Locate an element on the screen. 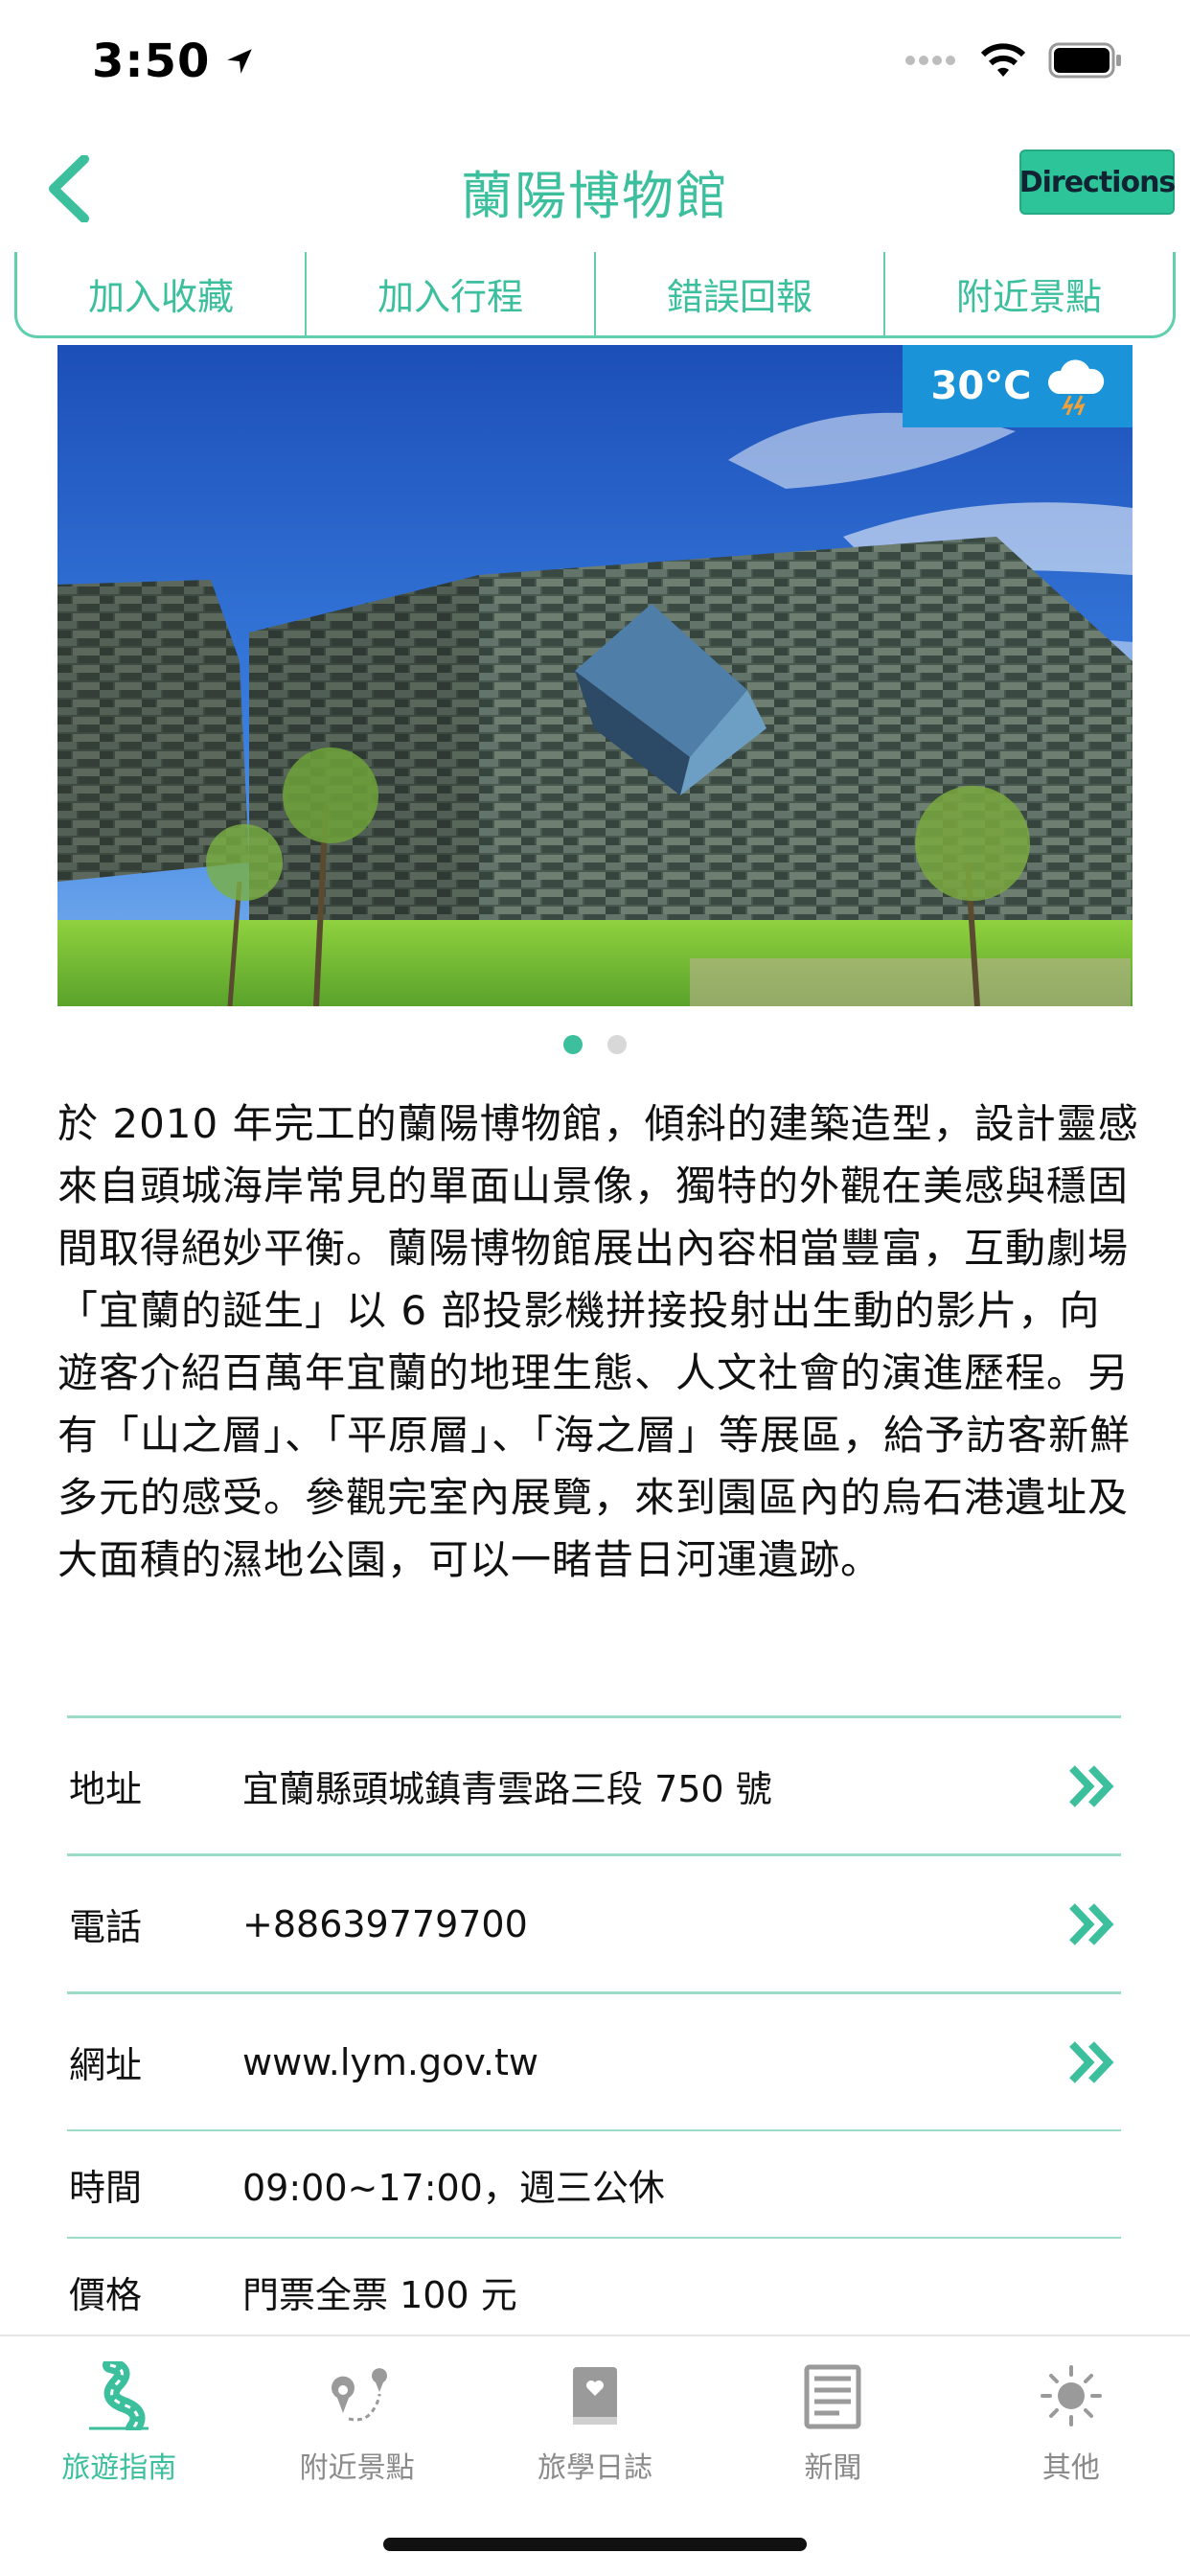 This screenshot has width=1190, height=2576. address-row: 地址 宜蘭縣頭城鎮青雲路三段 750 號 is located at coordinates (594, 1784).